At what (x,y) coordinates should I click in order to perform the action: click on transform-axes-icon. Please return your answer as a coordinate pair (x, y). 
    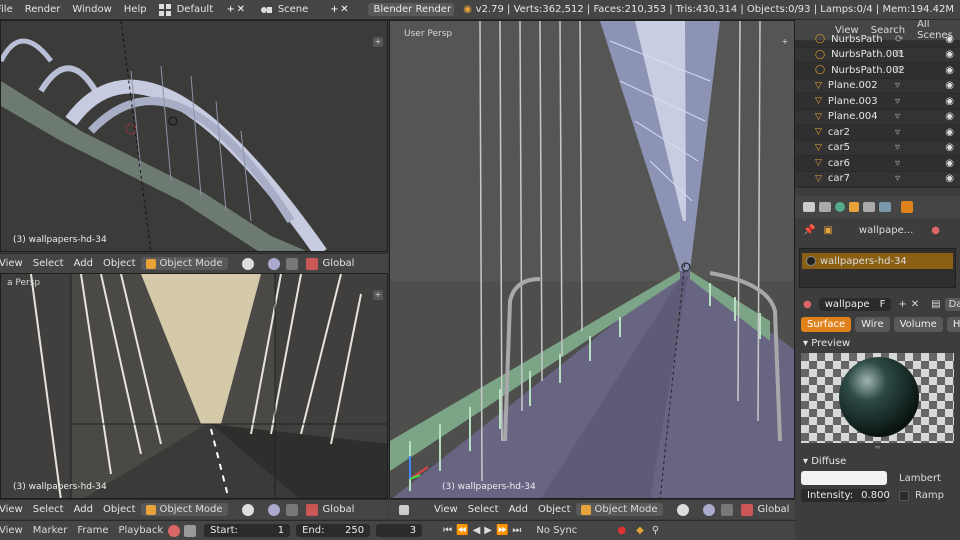
    Looking at the image, I should click on (311, 263).